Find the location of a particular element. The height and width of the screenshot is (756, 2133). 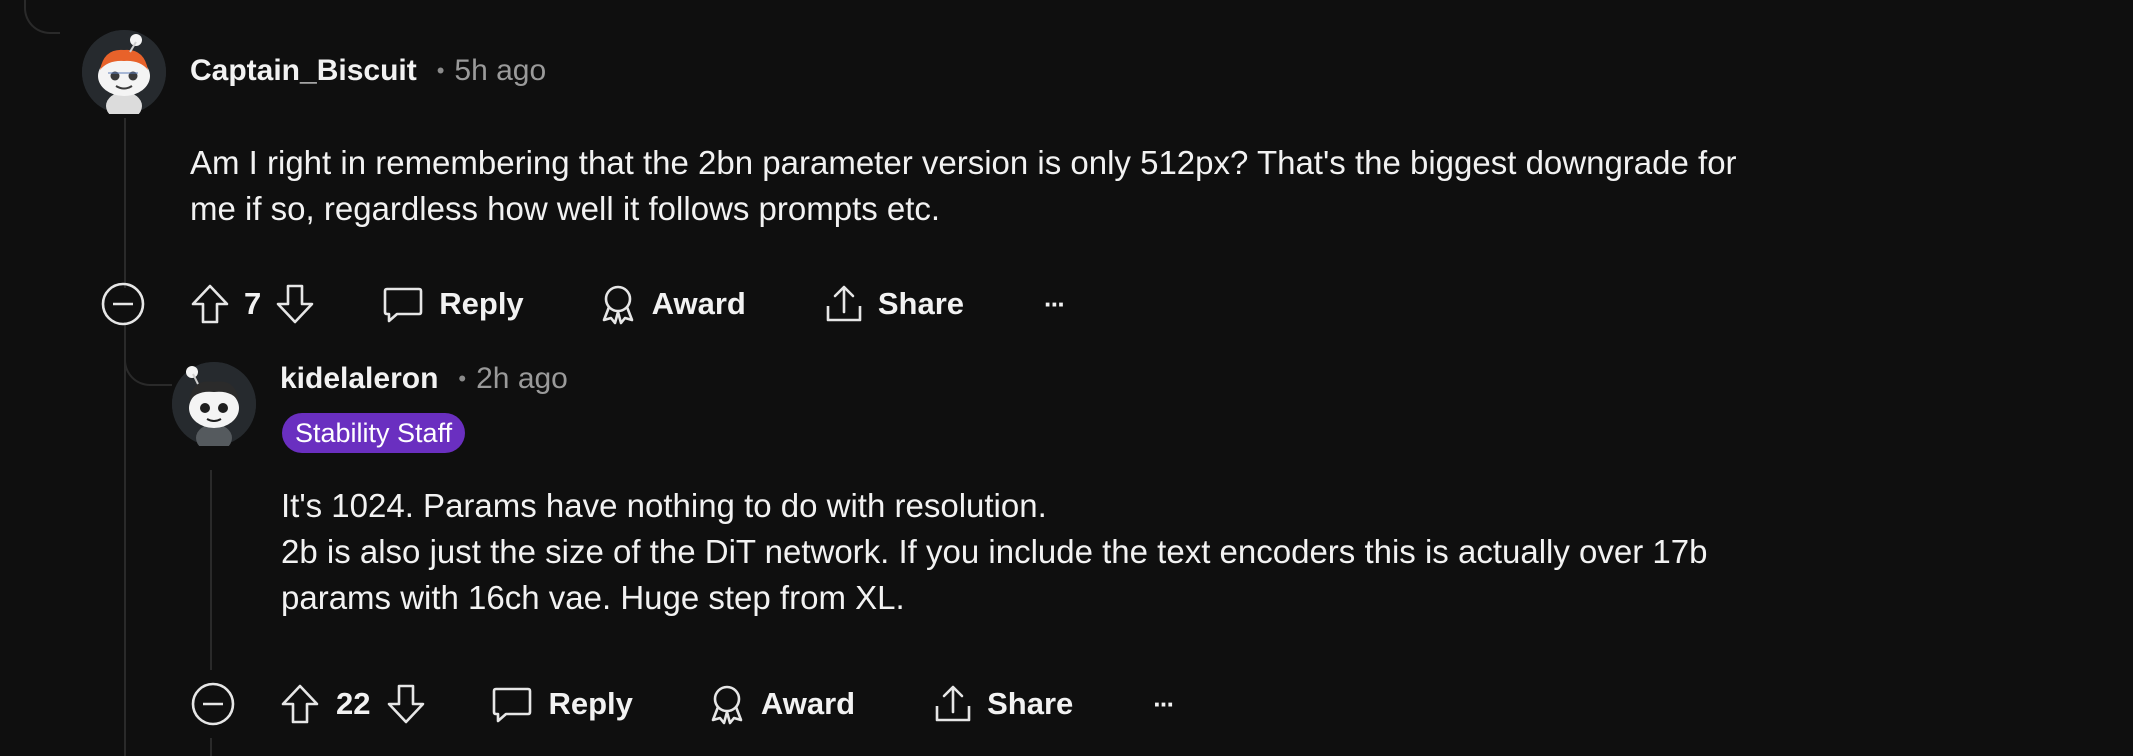

comment-actions: 7 Reply Award Share ··· is located at coordinates (583, 304).